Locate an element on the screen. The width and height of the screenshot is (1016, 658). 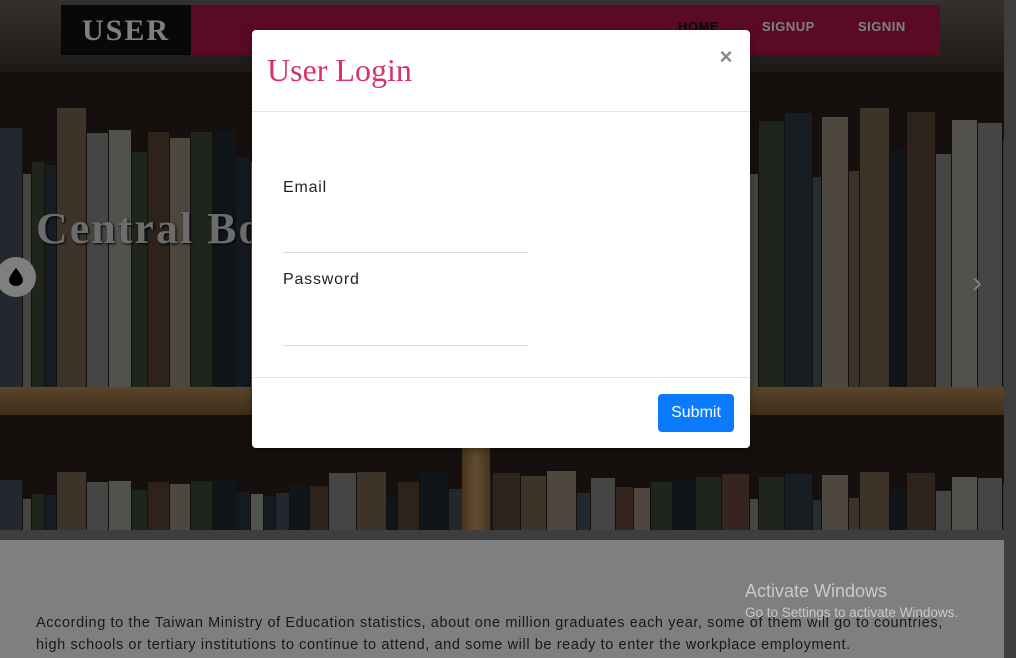
email-field is located at coordinates (405, 237).